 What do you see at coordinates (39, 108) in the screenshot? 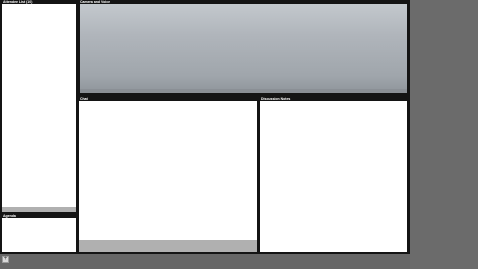
I see `attendee-list-panel` at bounding box center [39, 108].